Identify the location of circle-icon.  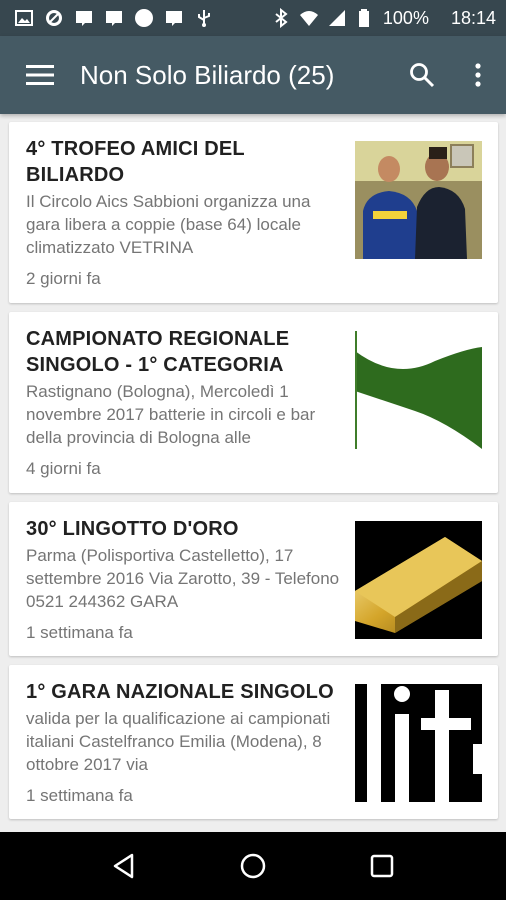
(144, 18).